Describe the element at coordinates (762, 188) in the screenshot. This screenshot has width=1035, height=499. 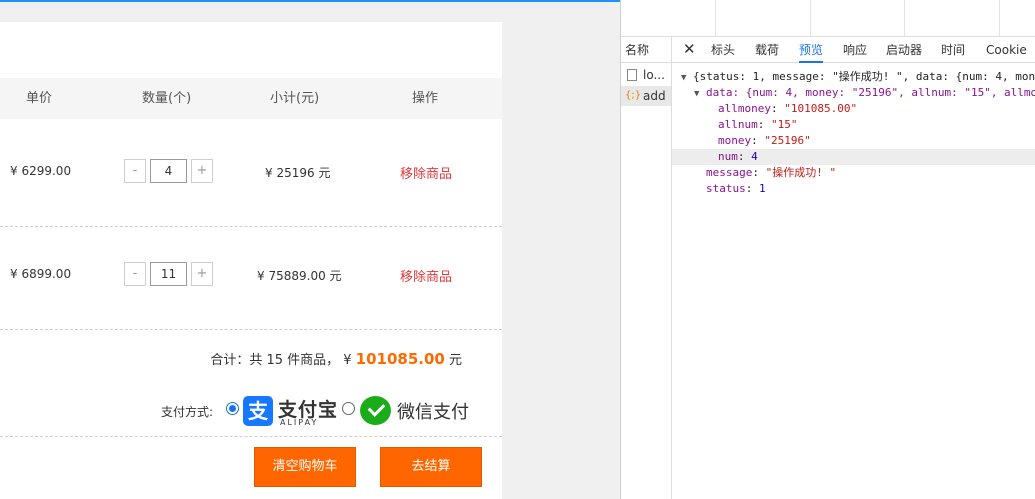
I see `json-status-value: 1` at that location.